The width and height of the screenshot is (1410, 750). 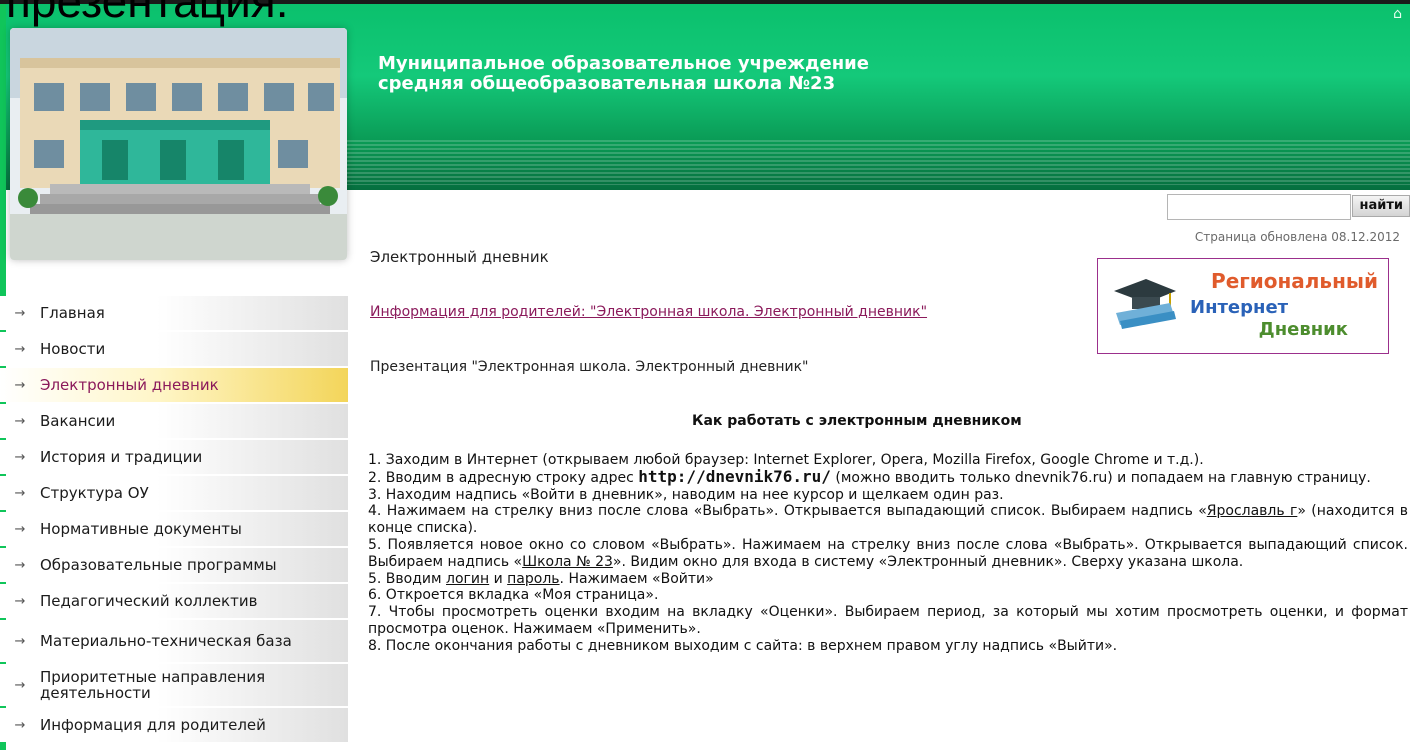 I want to click on sidebar-item-documents: → Нормативные документы, so click(x=174, y=529).